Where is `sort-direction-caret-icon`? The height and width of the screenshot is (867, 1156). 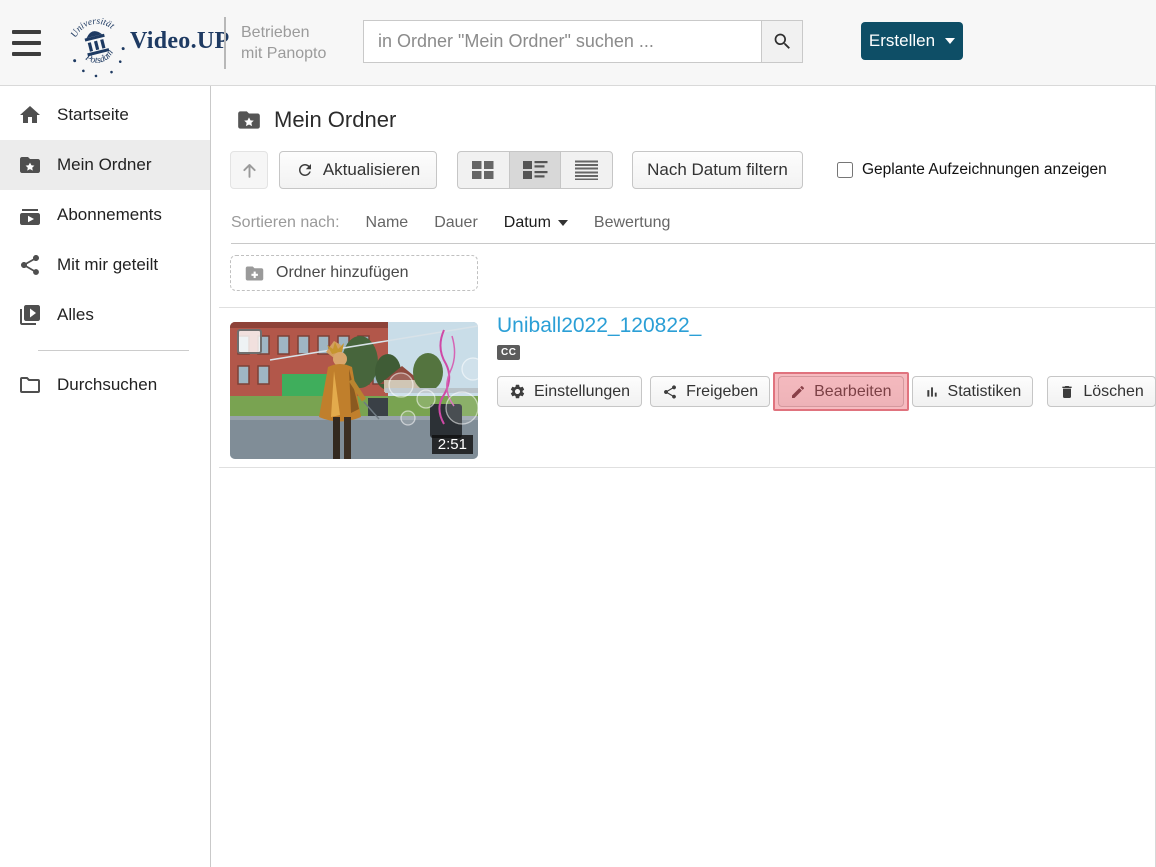 sort-direction-caret-icon is located at coordinates (562, 223).